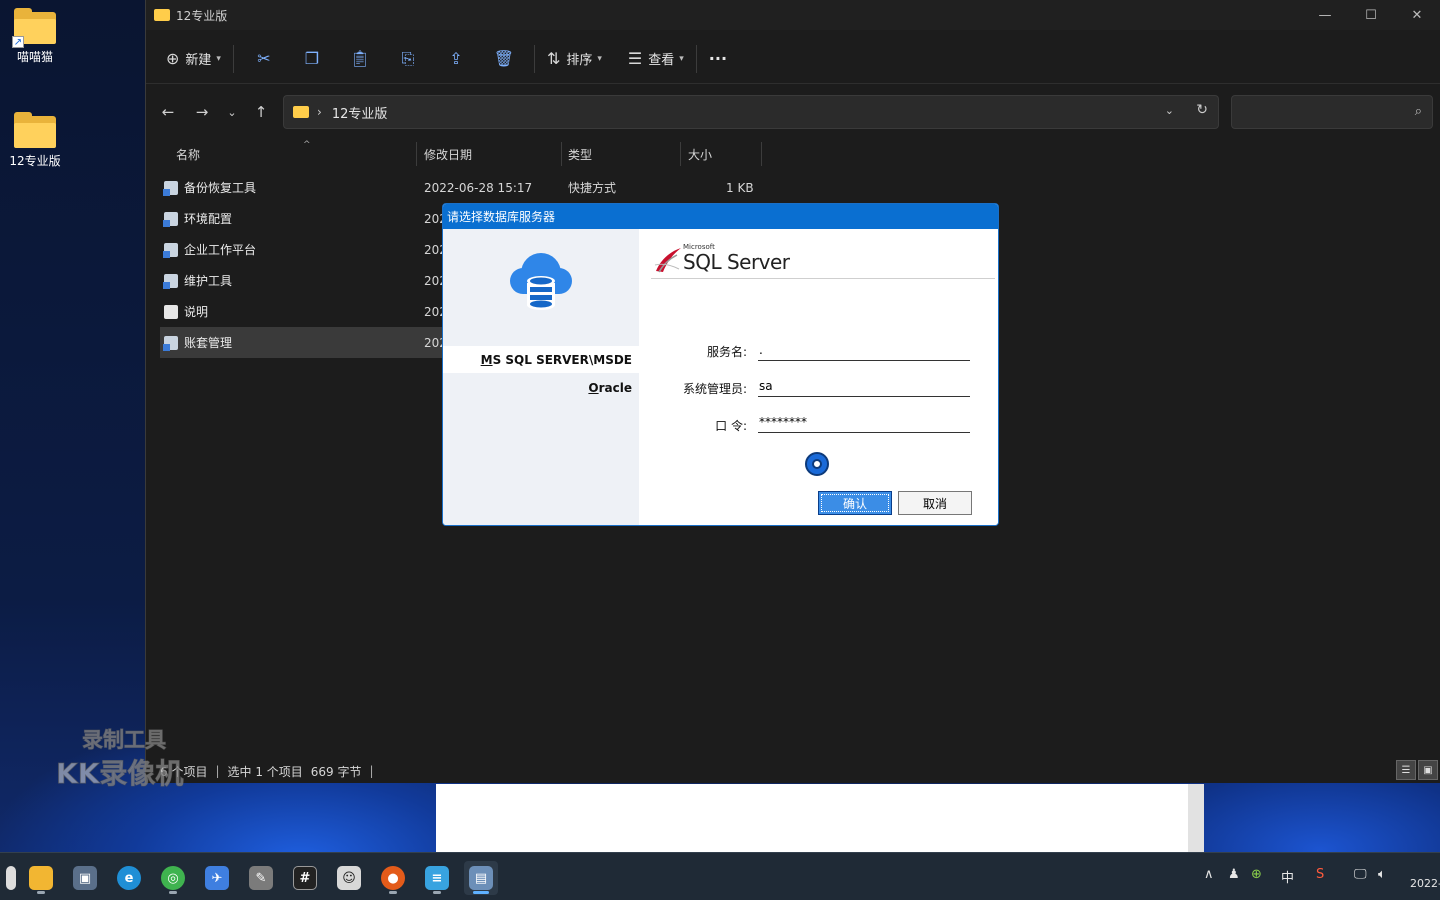 Image resolution: width=1440 pixels, height=900 pixels. Describe the element at coordinates (85, 878) in the screenshot. I see `taskbar-app-2: ▣` at that location.